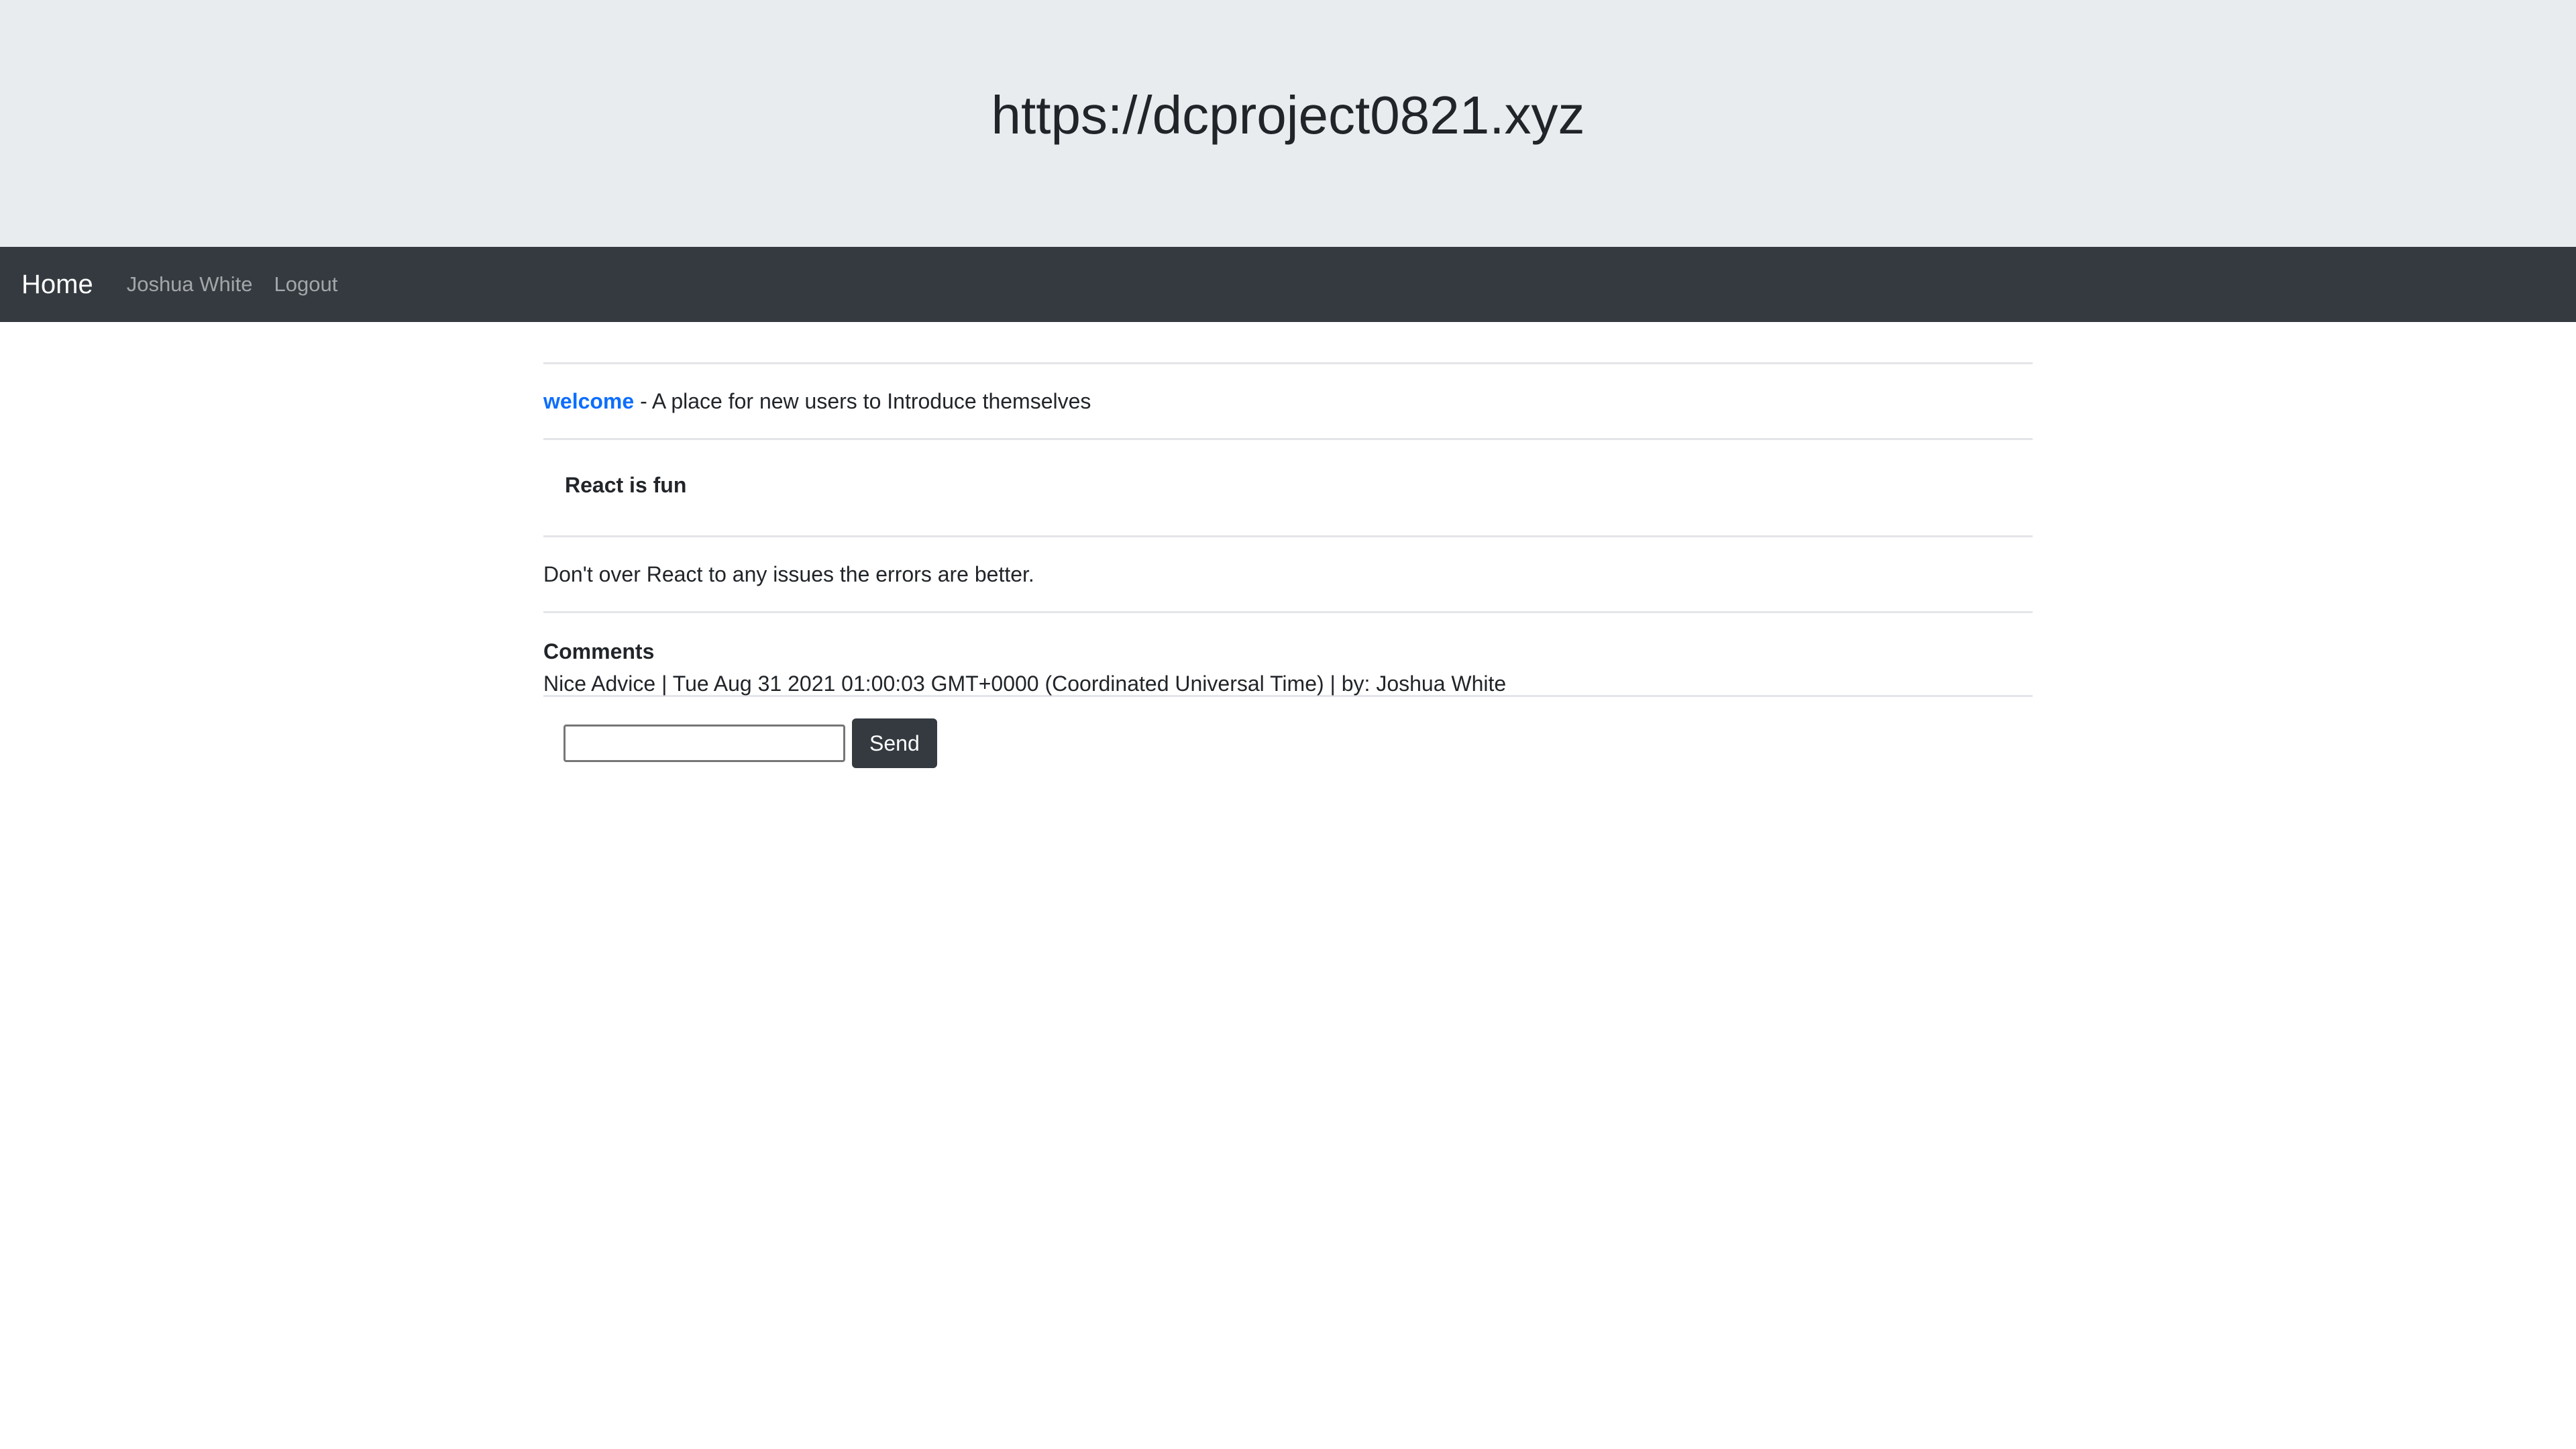  What do you see at coordinates (1288, 115) in the screenshot?
I see `site-title: https://dcproject0821.xyz` at bounding box center [1288, 115].